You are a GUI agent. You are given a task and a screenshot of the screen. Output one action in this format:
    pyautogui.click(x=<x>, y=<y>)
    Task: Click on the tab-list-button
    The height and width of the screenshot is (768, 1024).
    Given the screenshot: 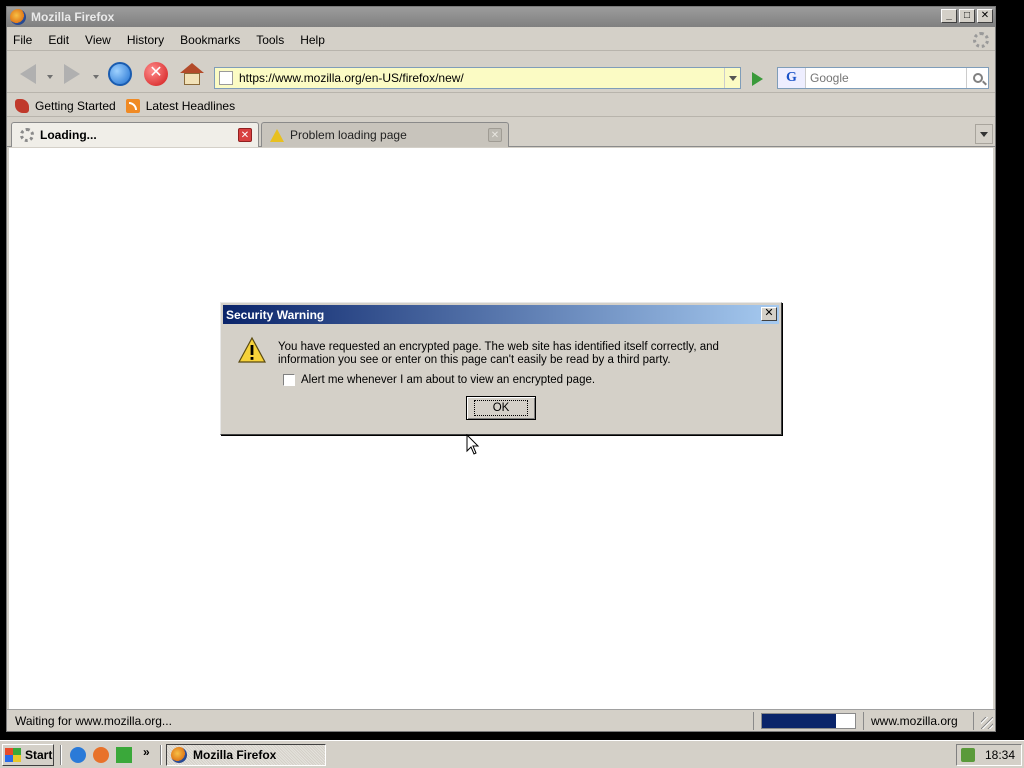 What is the action you would take?
    pyautogui.click(x=984, y=134)
    